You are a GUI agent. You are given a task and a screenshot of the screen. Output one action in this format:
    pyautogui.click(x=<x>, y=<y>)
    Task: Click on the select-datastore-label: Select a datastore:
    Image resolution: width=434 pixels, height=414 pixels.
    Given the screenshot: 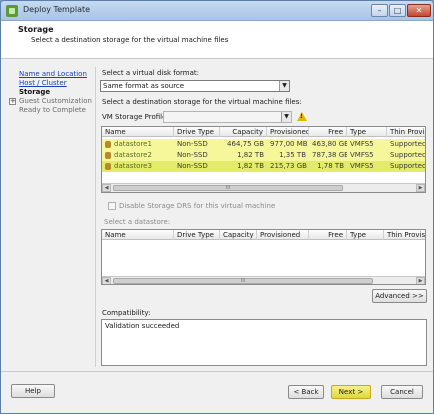 What is the action you would take?
    pyautogui.click(x=137, y=222)
    